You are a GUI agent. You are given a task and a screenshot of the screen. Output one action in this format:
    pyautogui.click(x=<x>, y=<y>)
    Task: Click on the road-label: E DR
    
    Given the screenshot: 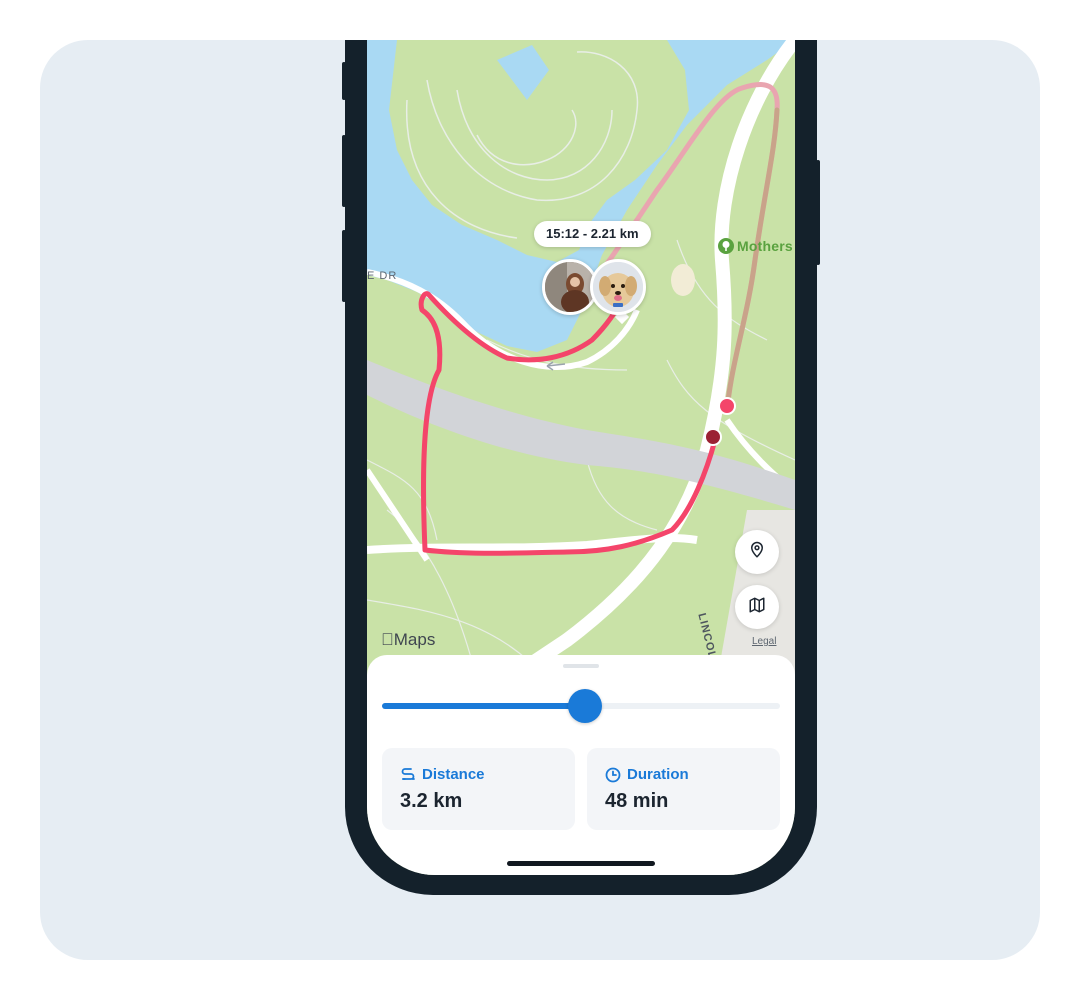 What is the action you would take?
    pyautogui.click(x=382, y=276)
    